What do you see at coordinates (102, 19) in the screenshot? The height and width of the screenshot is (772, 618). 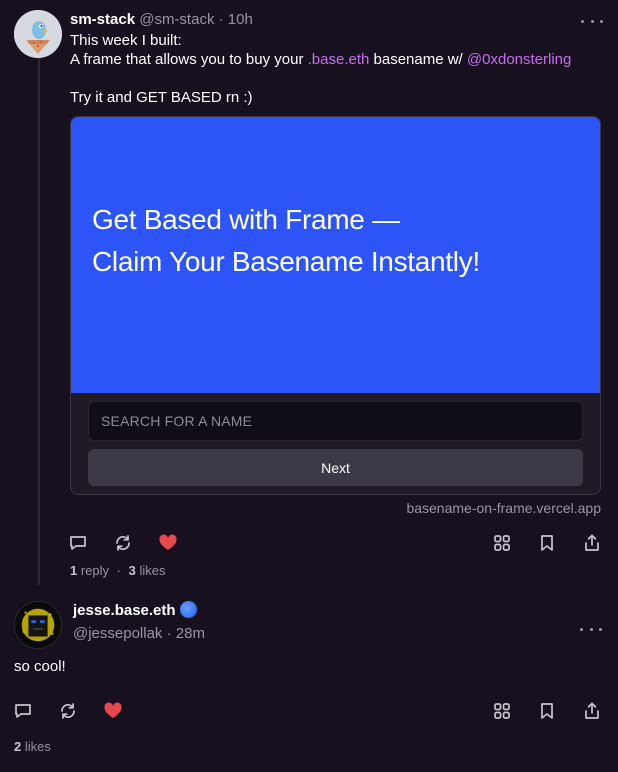 I see `author-name: sm-stack` at bounding box center [102, 19].